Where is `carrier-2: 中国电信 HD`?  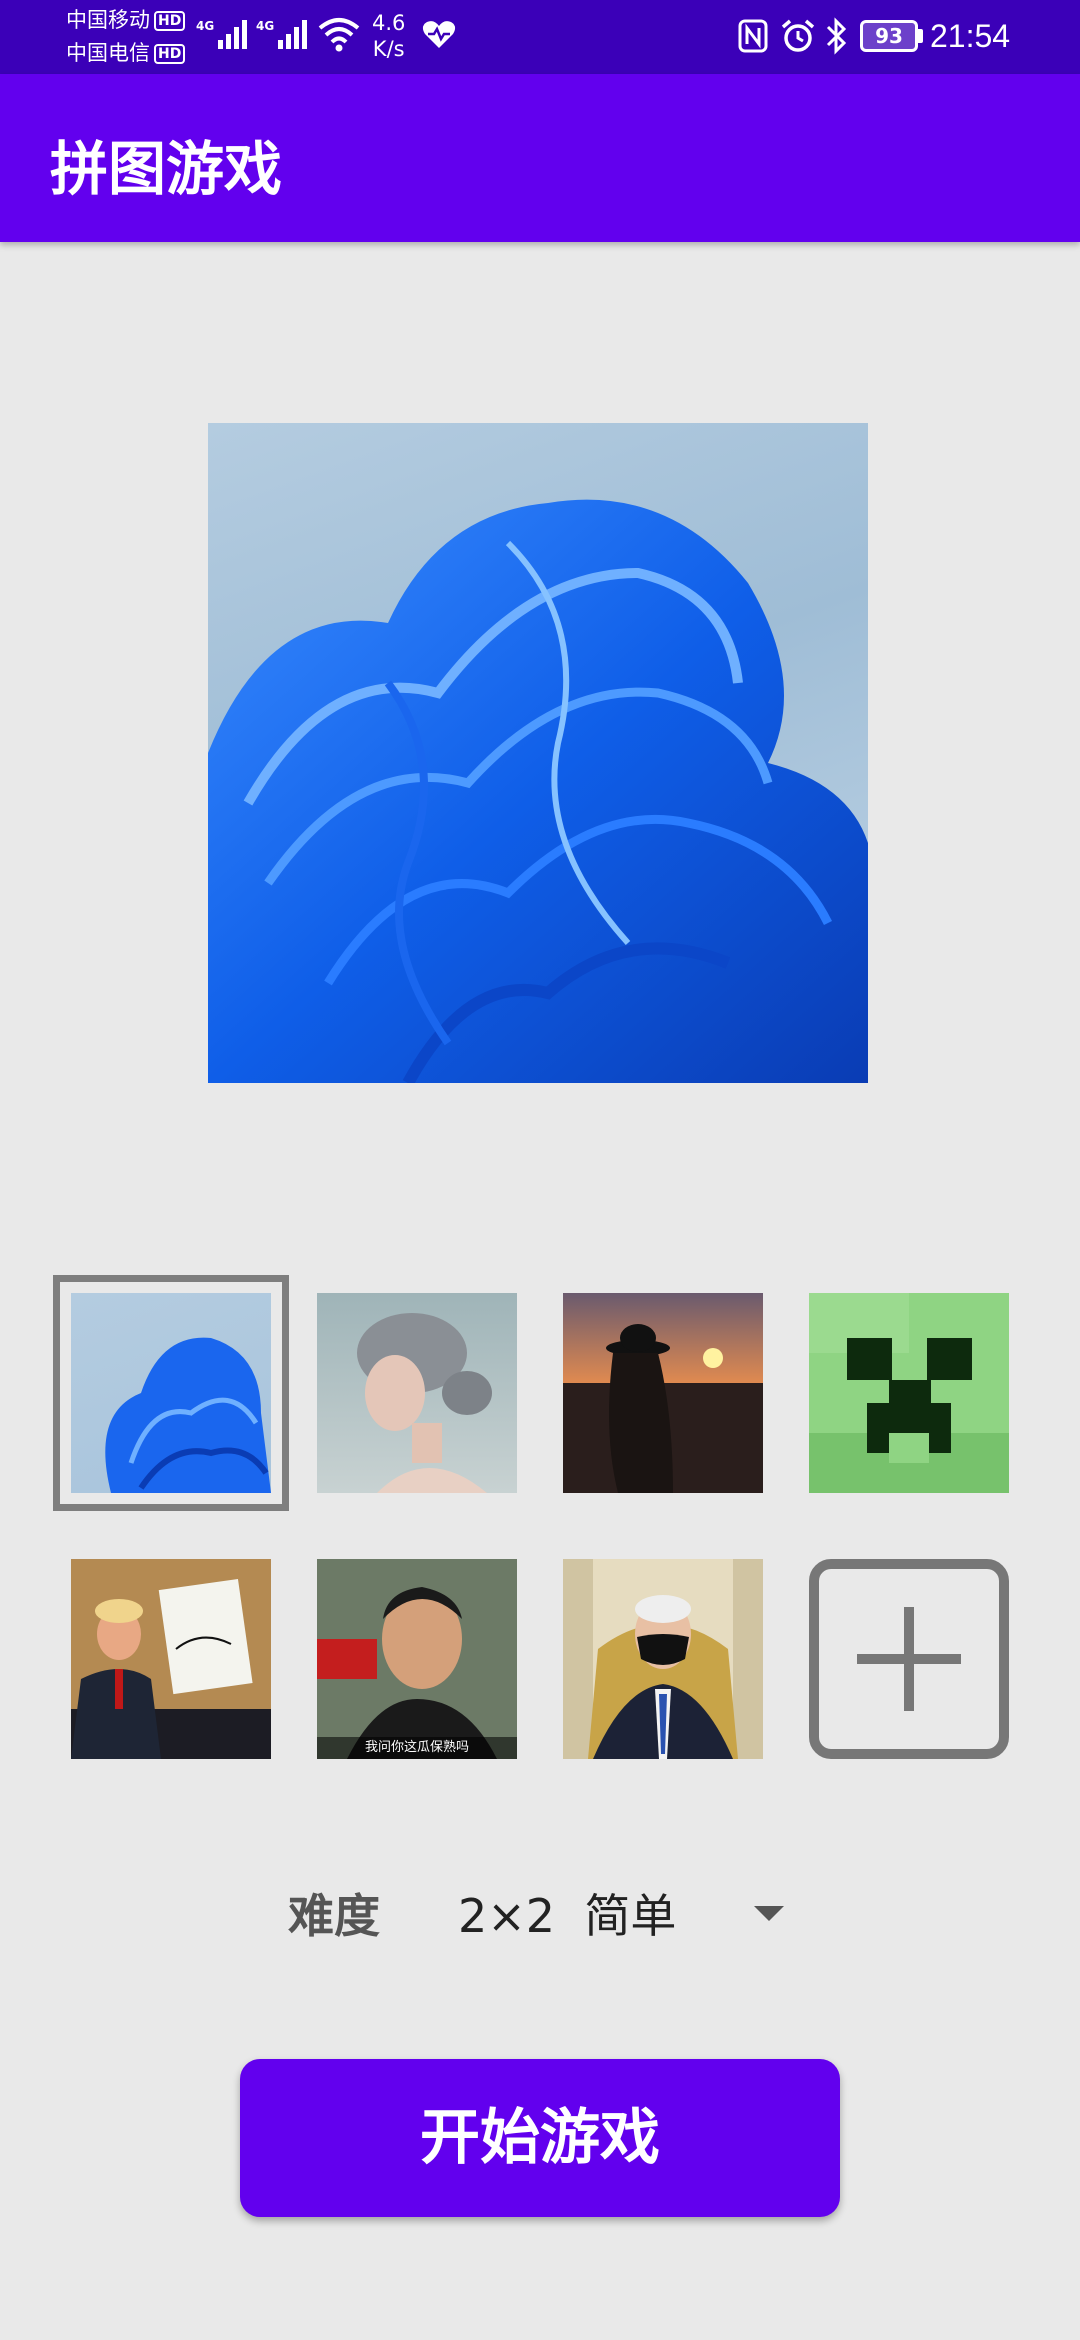 carrier-2: 中国电信 HD is located at coordinates (126, 53).